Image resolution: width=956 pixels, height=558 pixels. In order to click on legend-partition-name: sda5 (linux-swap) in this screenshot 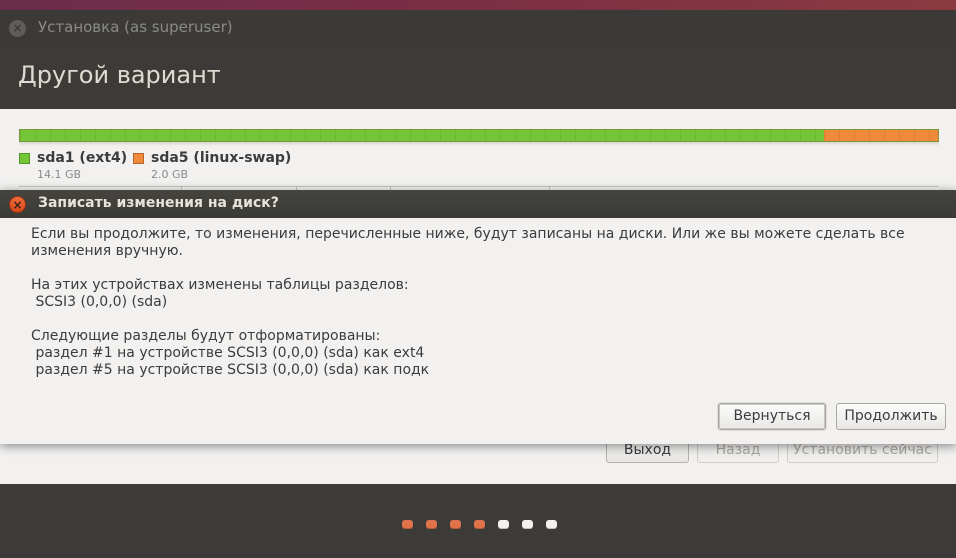, I will do `click(221, 158)`.